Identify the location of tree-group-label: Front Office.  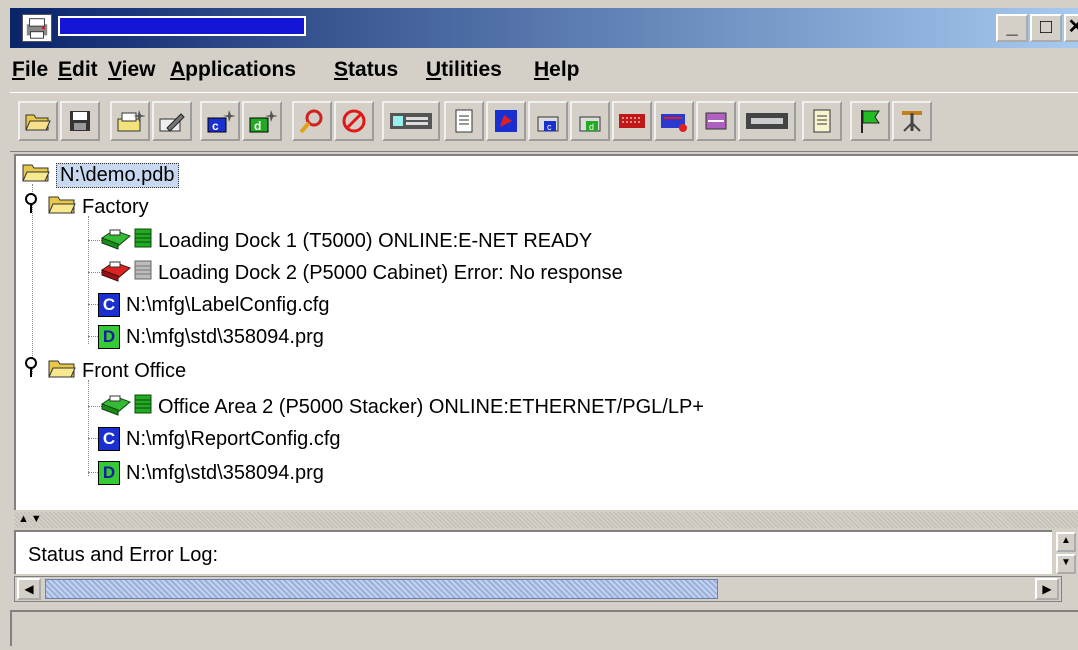
(134, 370).